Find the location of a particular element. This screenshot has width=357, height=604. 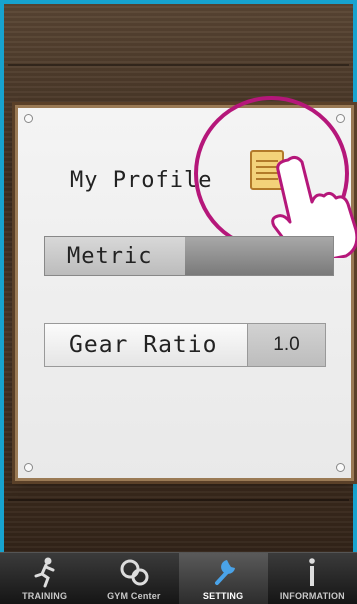

tab-label: SETTING is located at coordinates (223, 596).